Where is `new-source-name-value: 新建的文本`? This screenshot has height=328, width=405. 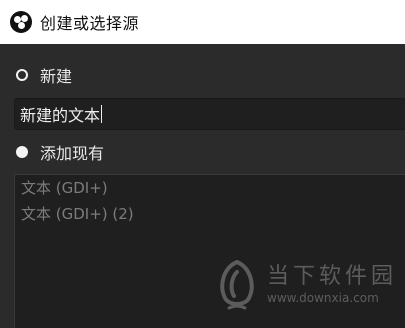 new-source-name-value: 新建的文本 is located at coordinates (60, 115).